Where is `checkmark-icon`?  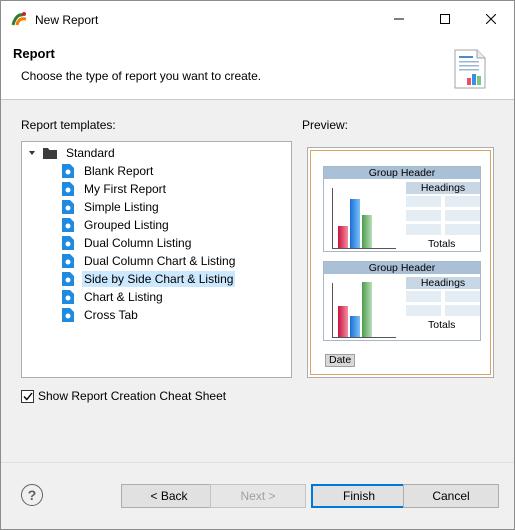
checkmark-icon is located at coordinates (27, 396).